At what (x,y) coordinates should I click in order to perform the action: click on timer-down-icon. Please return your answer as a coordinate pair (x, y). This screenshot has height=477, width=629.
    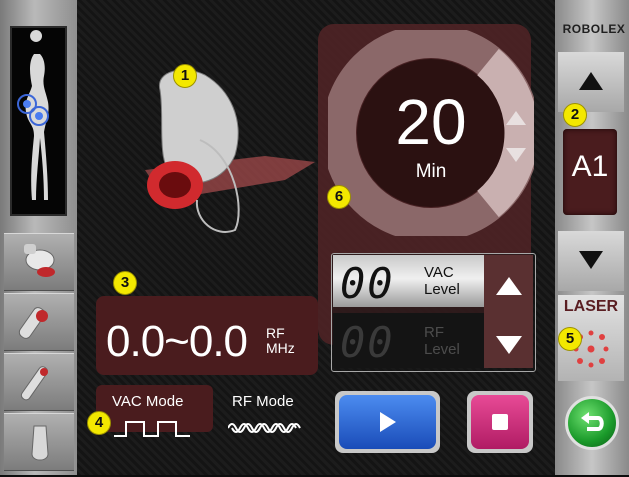
    Looking at the image, I should click on (516, 155).